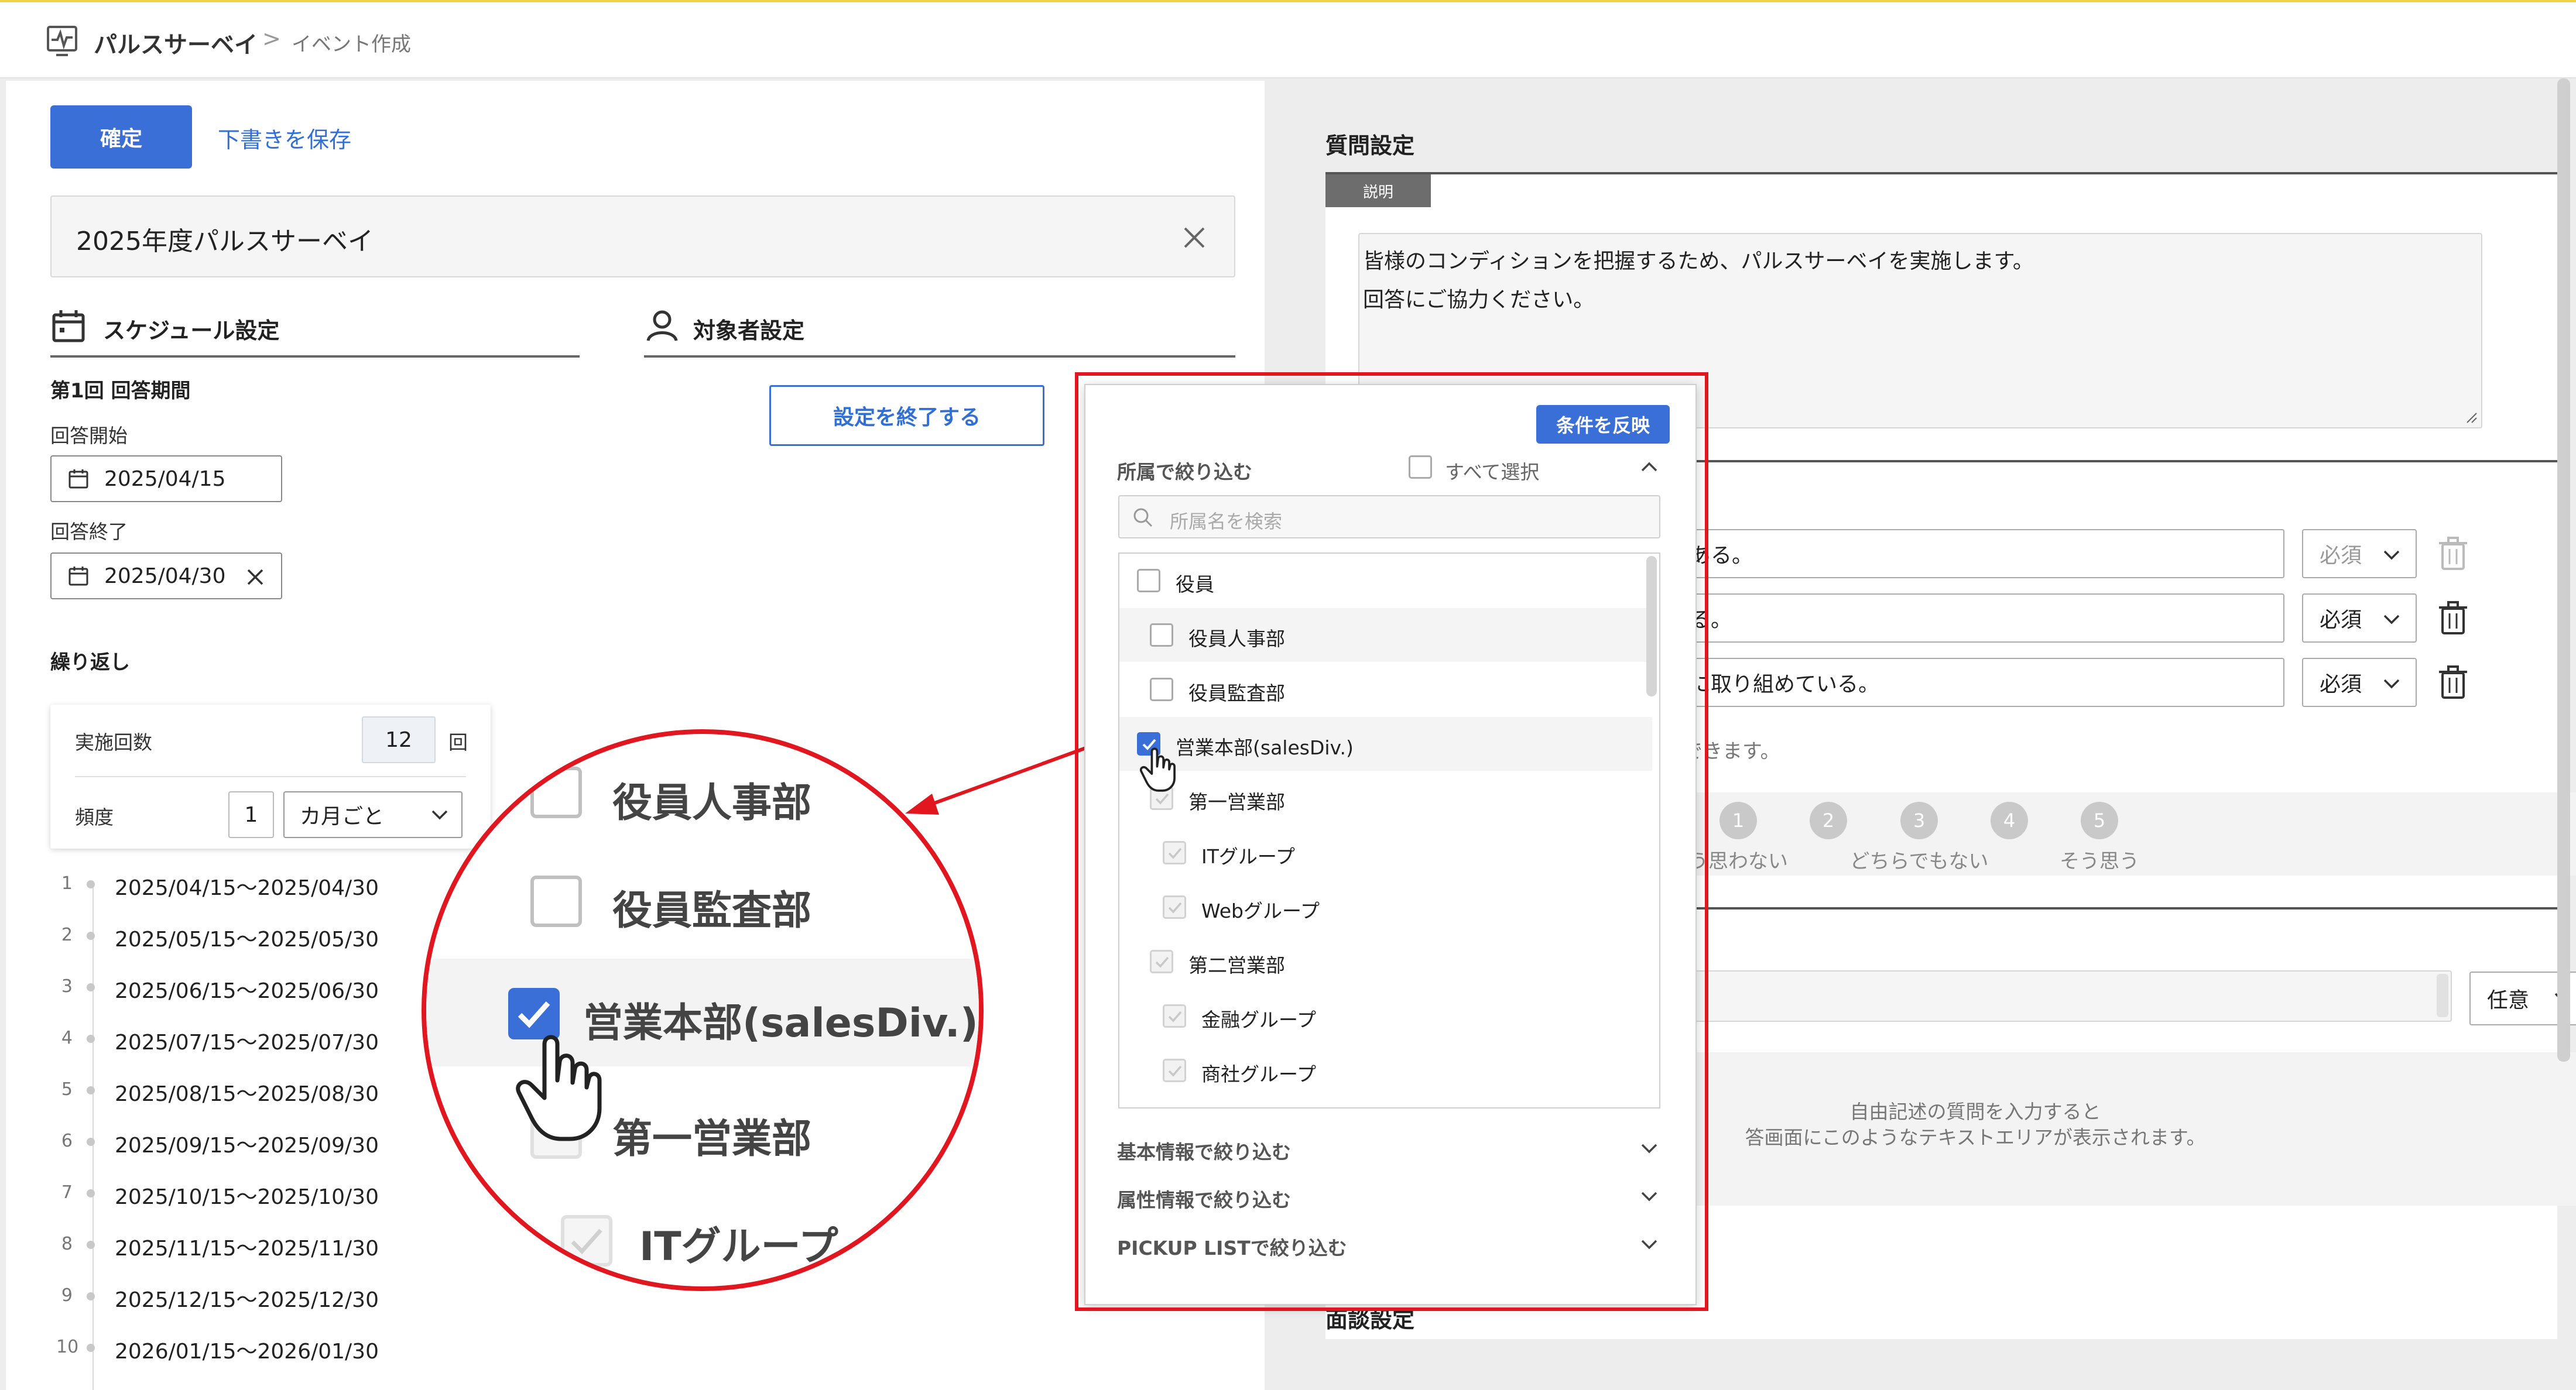  What do you see at coordinates (94, 817) in the screenshot?
I see `frequency-label: 頻度` at bounding box center [94, 817].